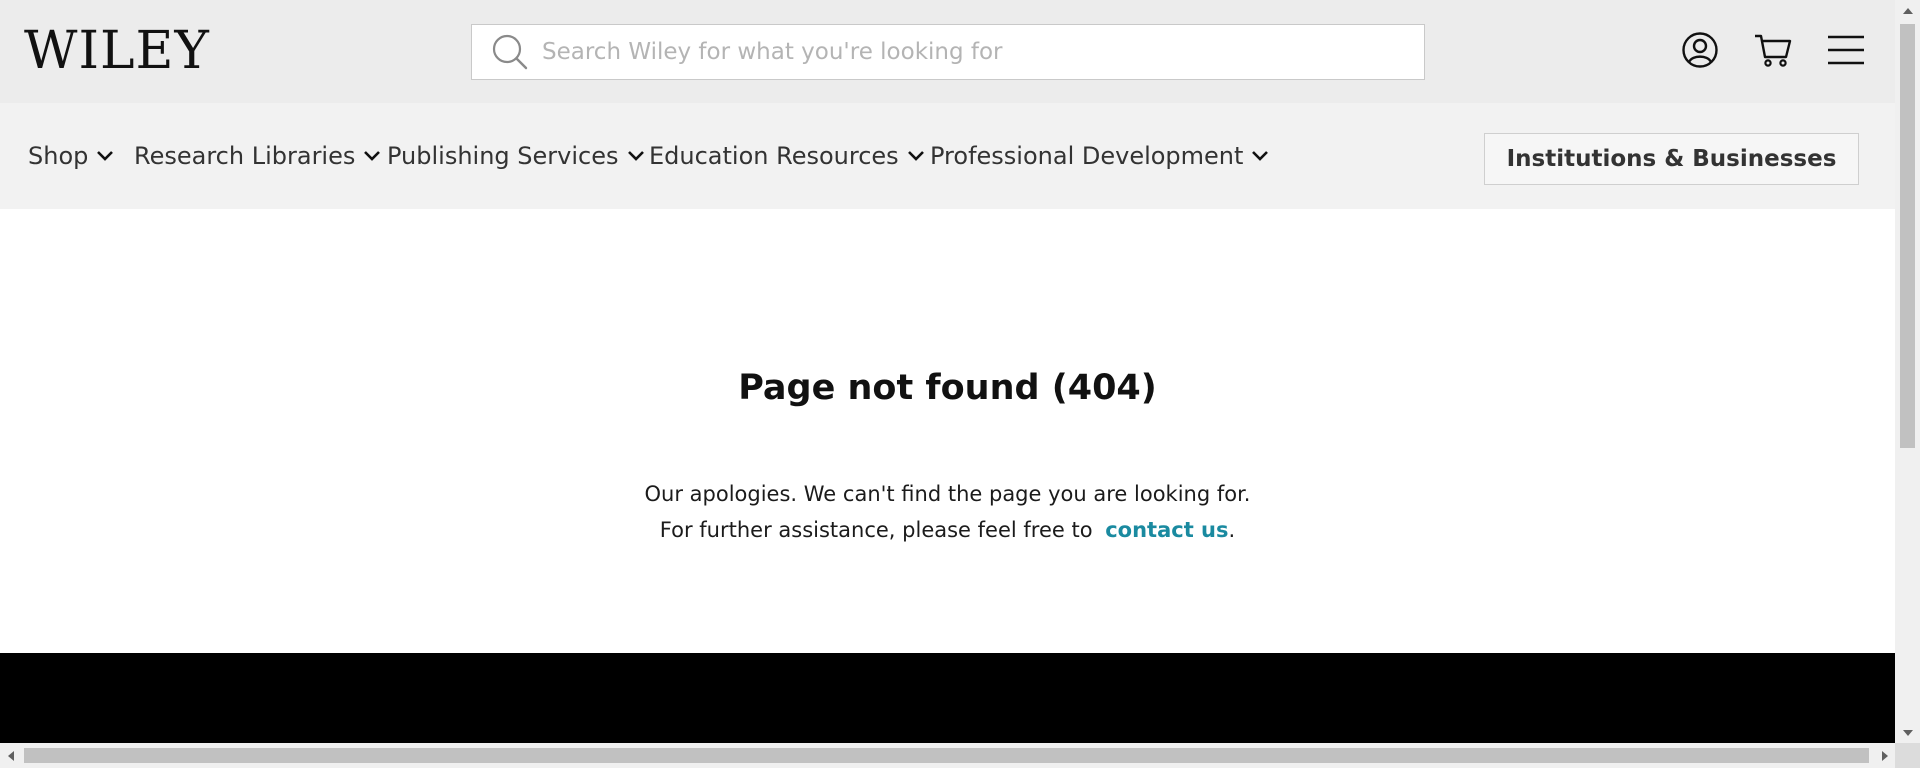 This screenshot has height=768, width=1920. I want to click on nav-item-label: Shop, so click(58, 156).